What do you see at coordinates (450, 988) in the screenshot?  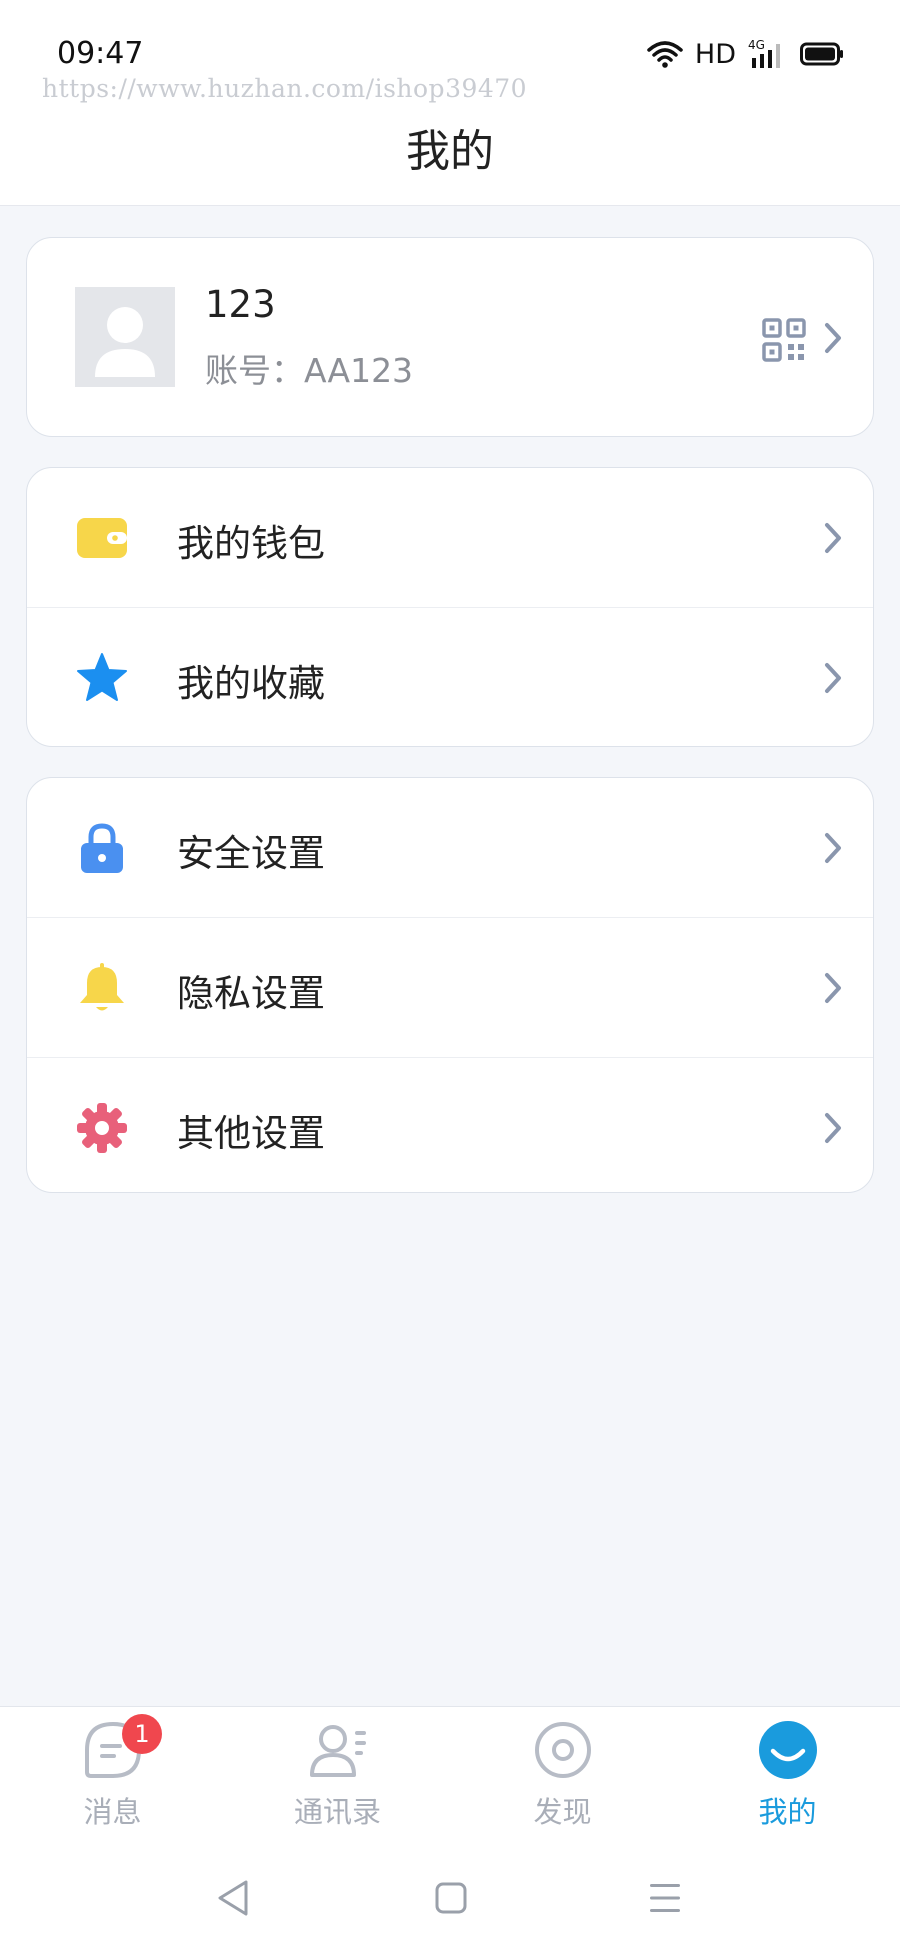 I see `menu-item-privacy: 隐私设置` at bounding box center [450, 988].